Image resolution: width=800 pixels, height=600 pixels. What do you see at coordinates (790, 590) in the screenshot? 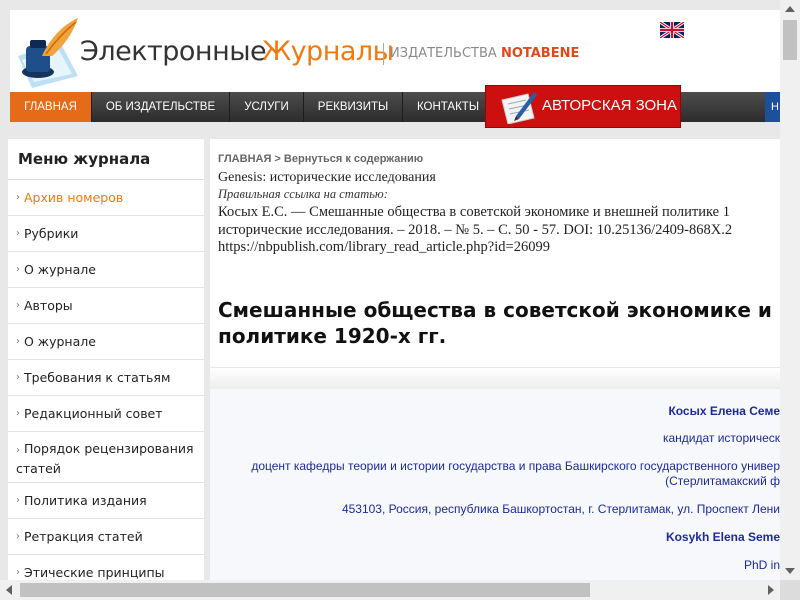
I see `scrollbar-corner` at bounding box center [790, 590].